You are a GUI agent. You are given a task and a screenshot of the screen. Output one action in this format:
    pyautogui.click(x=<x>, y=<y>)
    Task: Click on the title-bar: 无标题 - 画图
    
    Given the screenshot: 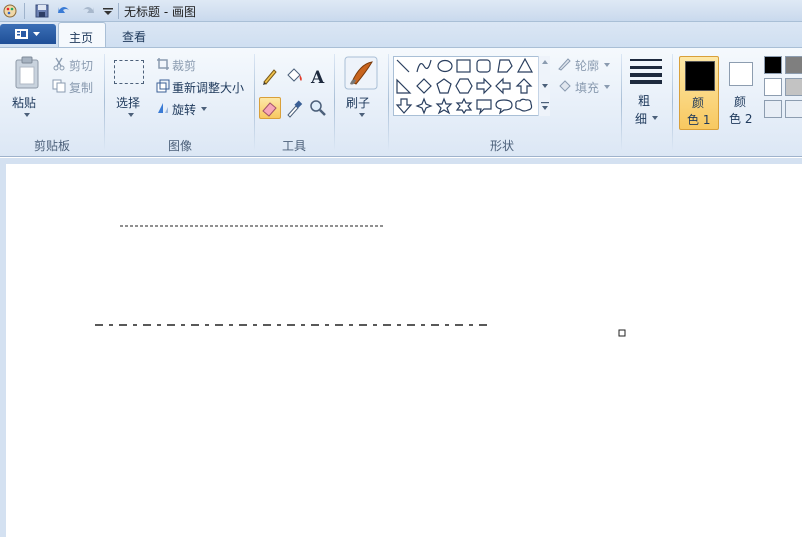 What is the action you would take?
    pyautogui.click(x=401, y=11)
    